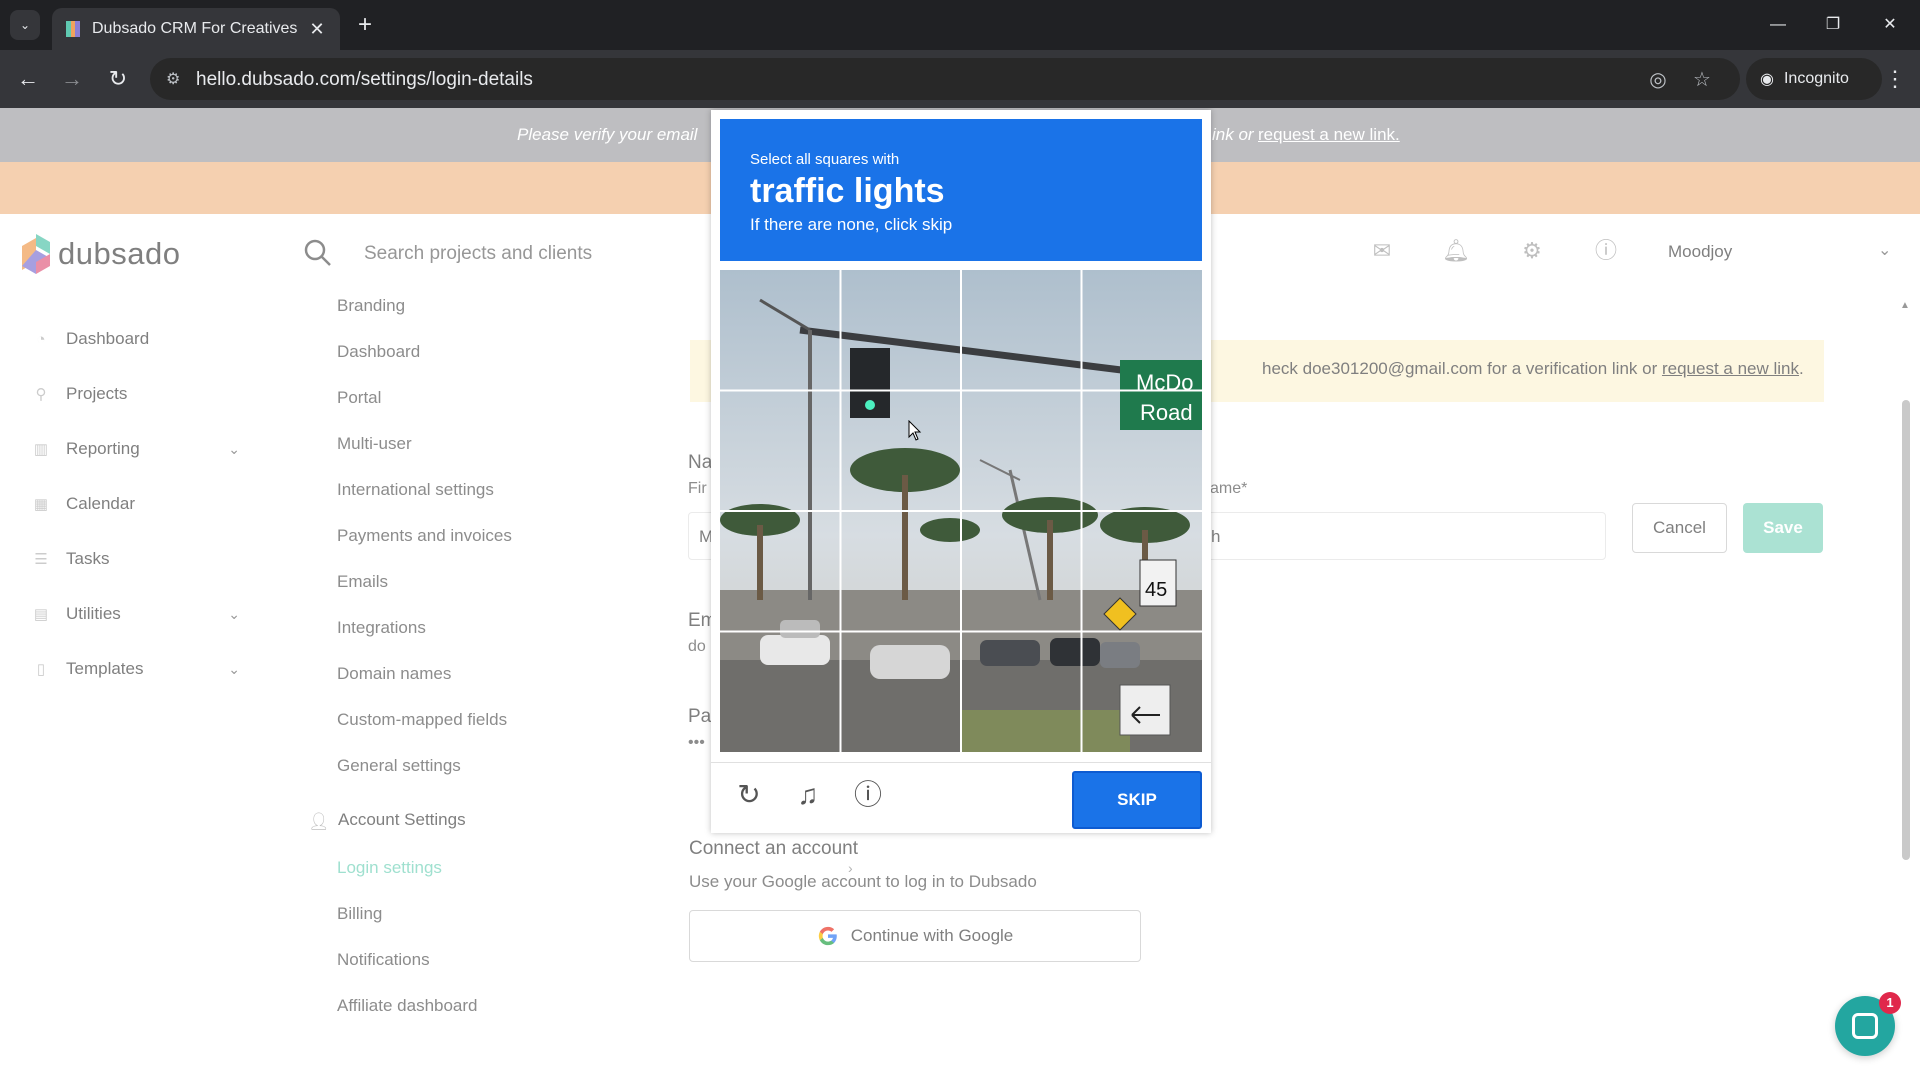  What do you see at coordinates (915, 430) in the screenshot?
I see `mouse-cursor-icon` at bounding box center [915, 430].